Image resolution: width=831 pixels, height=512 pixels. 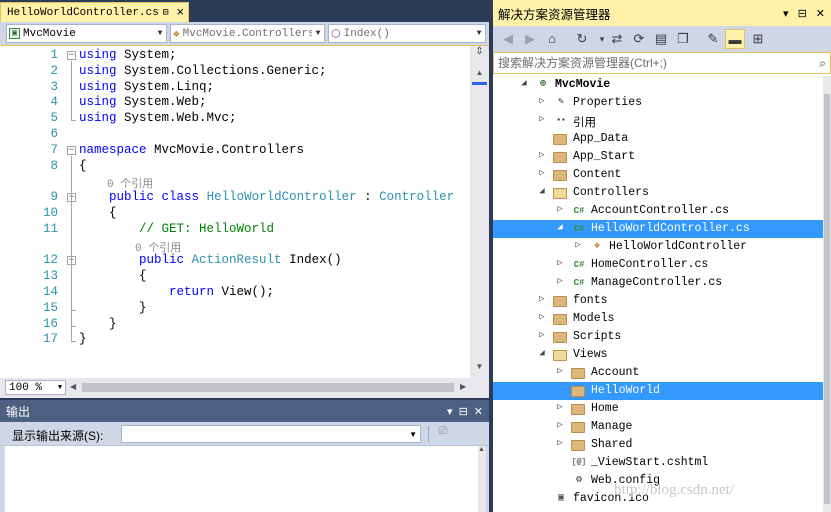 I want to click on tree-item: ◢ ⊕ MvcMovie, so click(x=658, y=85).